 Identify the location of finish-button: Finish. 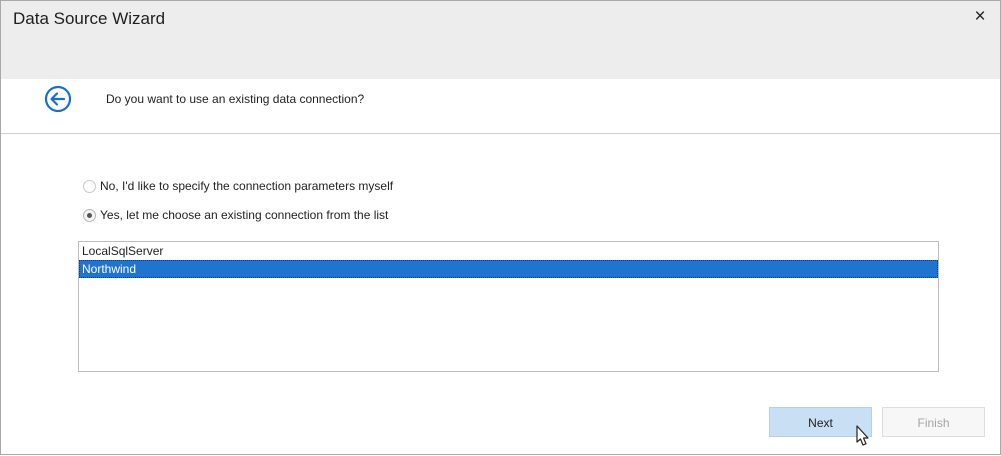
(933, 422).